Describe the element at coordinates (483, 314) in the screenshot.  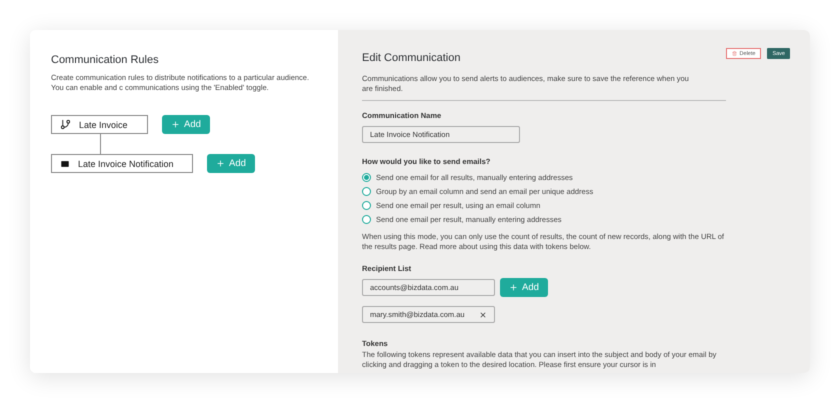
I see `close-icon` at that location.